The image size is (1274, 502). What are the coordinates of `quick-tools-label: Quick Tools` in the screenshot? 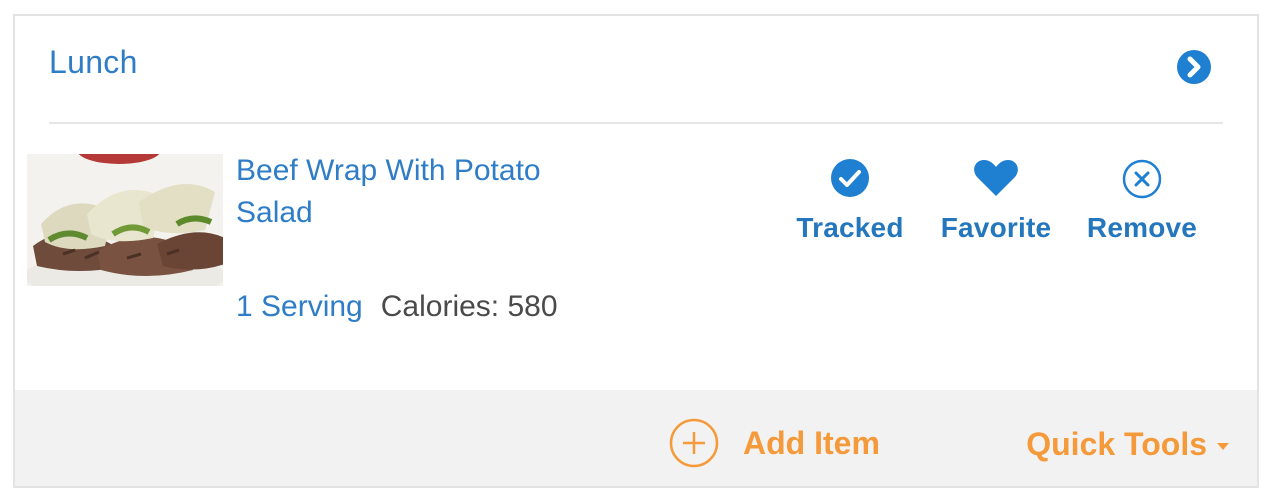 It's located at (1116, 444).